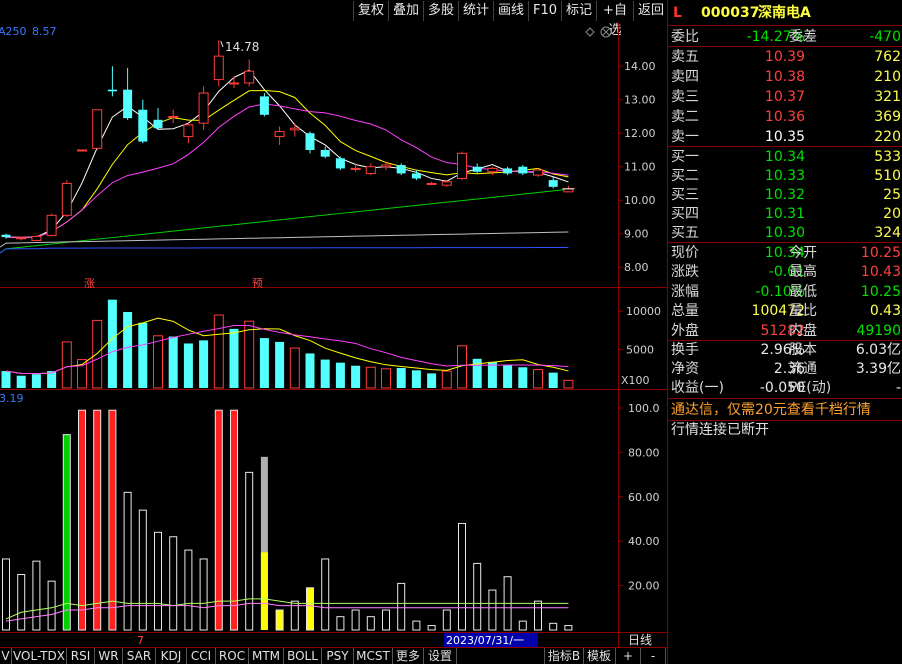  Describe the element at coordinates (139, 656) in the screenshot. I see `tab-sar: SAR` at that location.